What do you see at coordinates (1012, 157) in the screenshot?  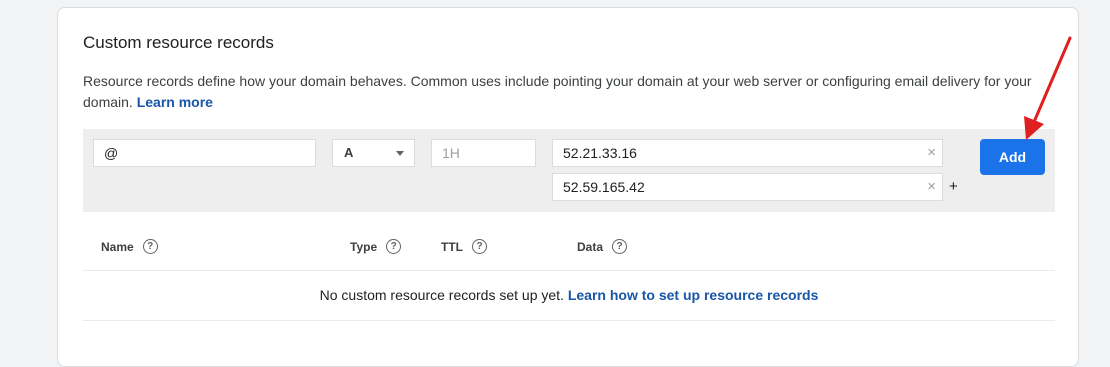 I see `add-button: Add` at bounding box center [1012, 157].